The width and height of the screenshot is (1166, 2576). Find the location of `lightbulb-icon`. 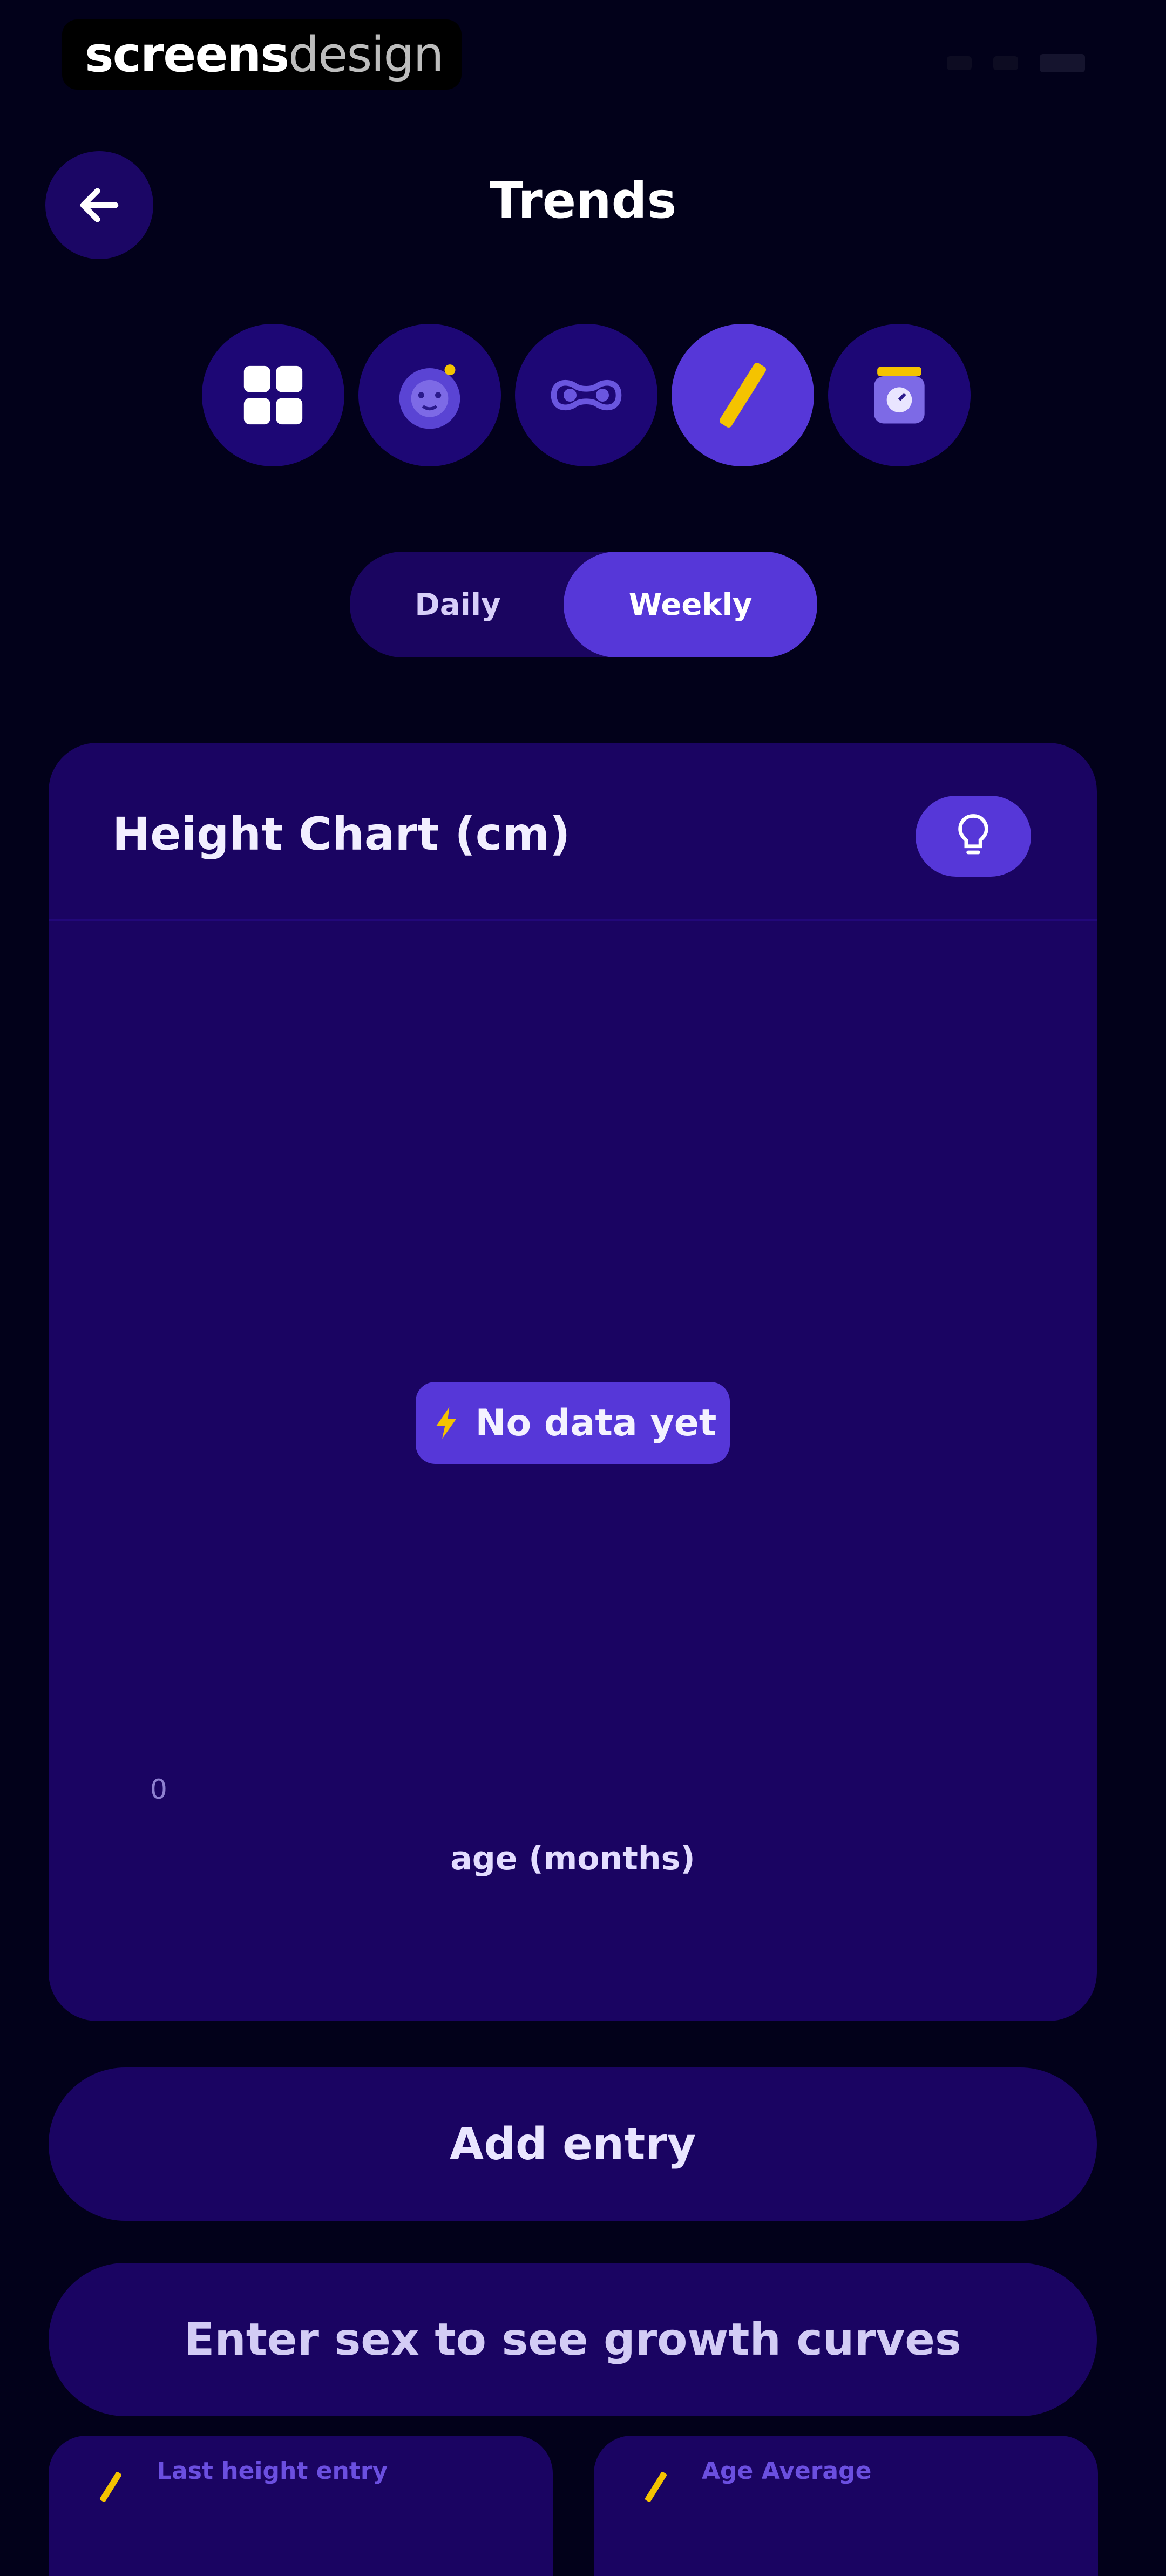

lightbulb-icon is located at coordinates (973, 835).